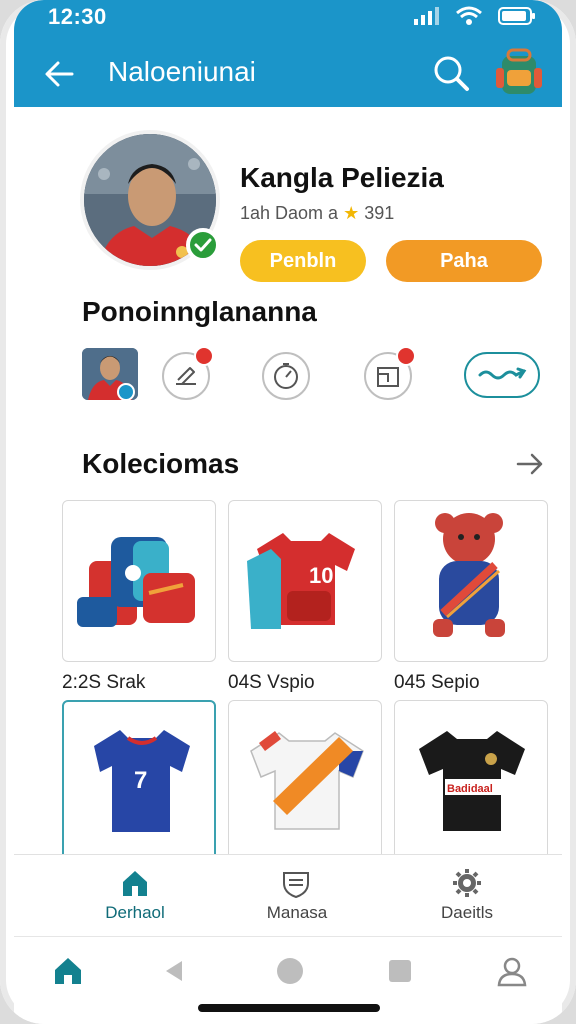  I want to click on collection-card-black-jersey: Badidaal, so click(471, 781).